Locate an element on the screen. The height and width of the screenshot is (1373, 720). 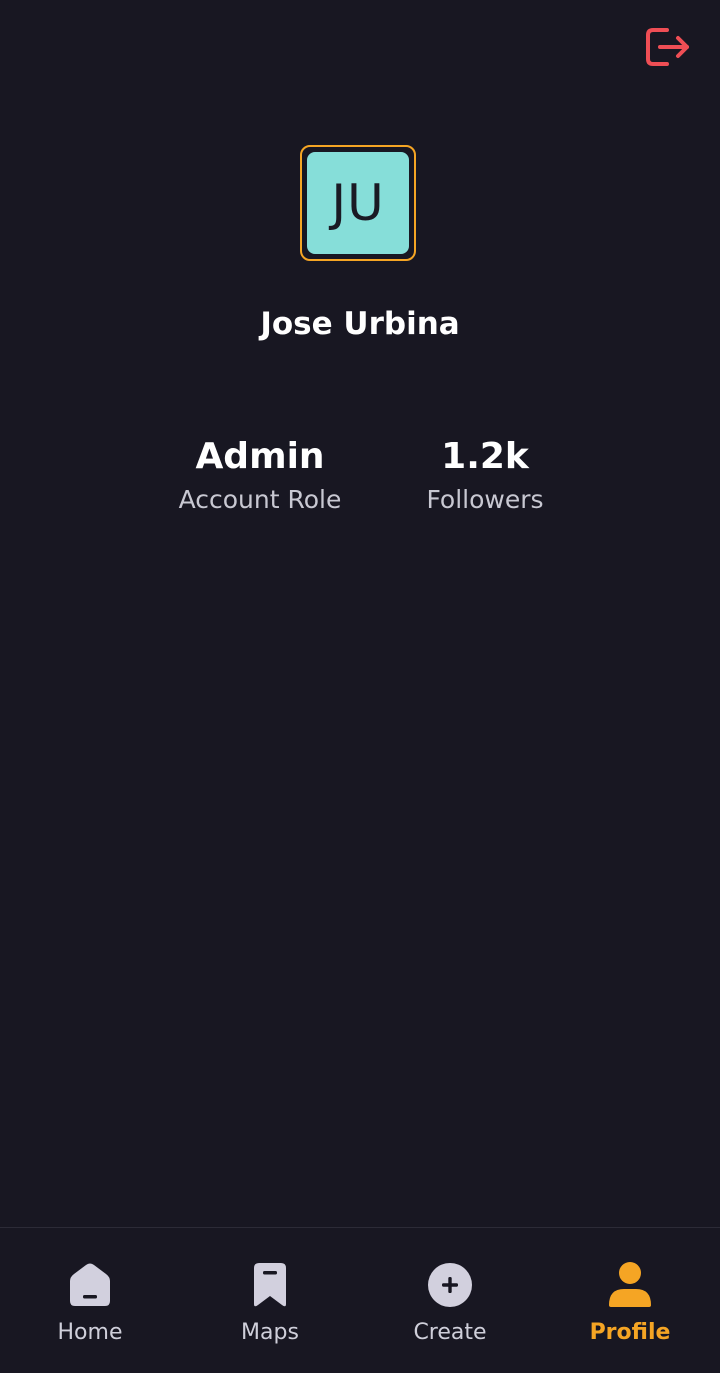
user-name: Jose Urbina is located at coordinates (360, 324).